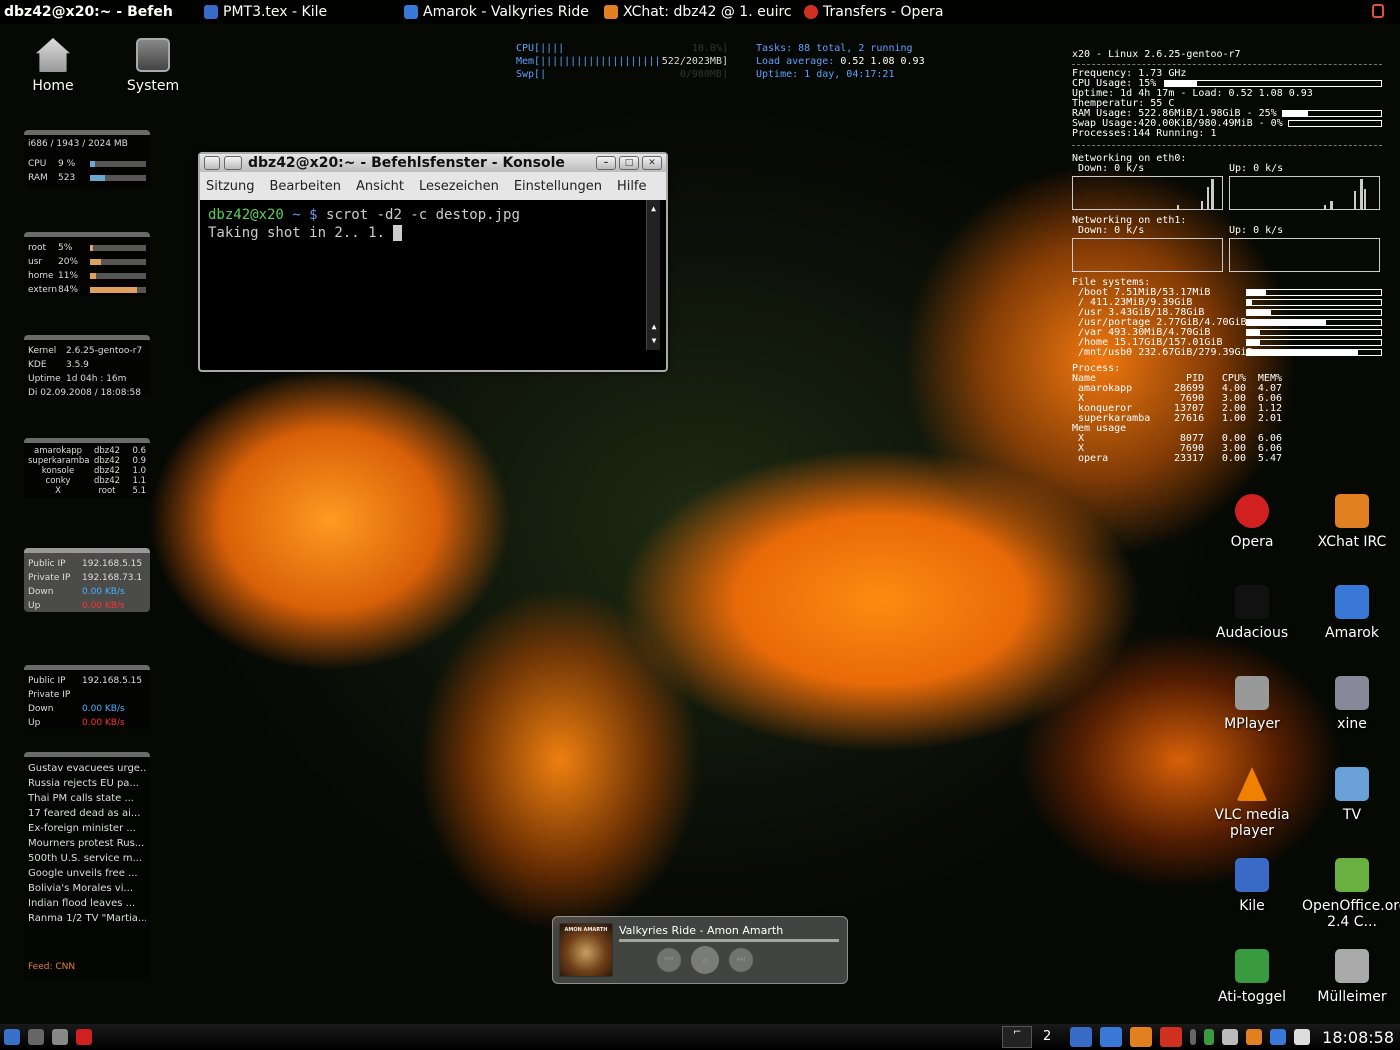  What do you see at coordinates (212, 163) in the screenshot?
I see `window-menu-icon` at bounding box center [212, 163].